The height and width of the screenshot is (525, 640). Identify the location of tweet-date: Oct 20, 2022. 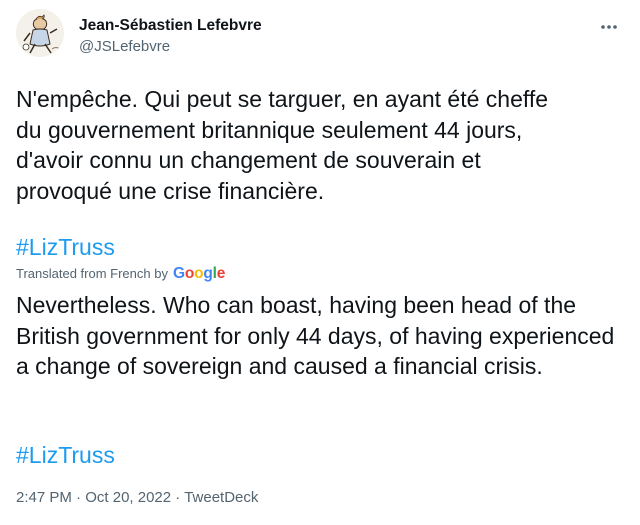
(128, 497).